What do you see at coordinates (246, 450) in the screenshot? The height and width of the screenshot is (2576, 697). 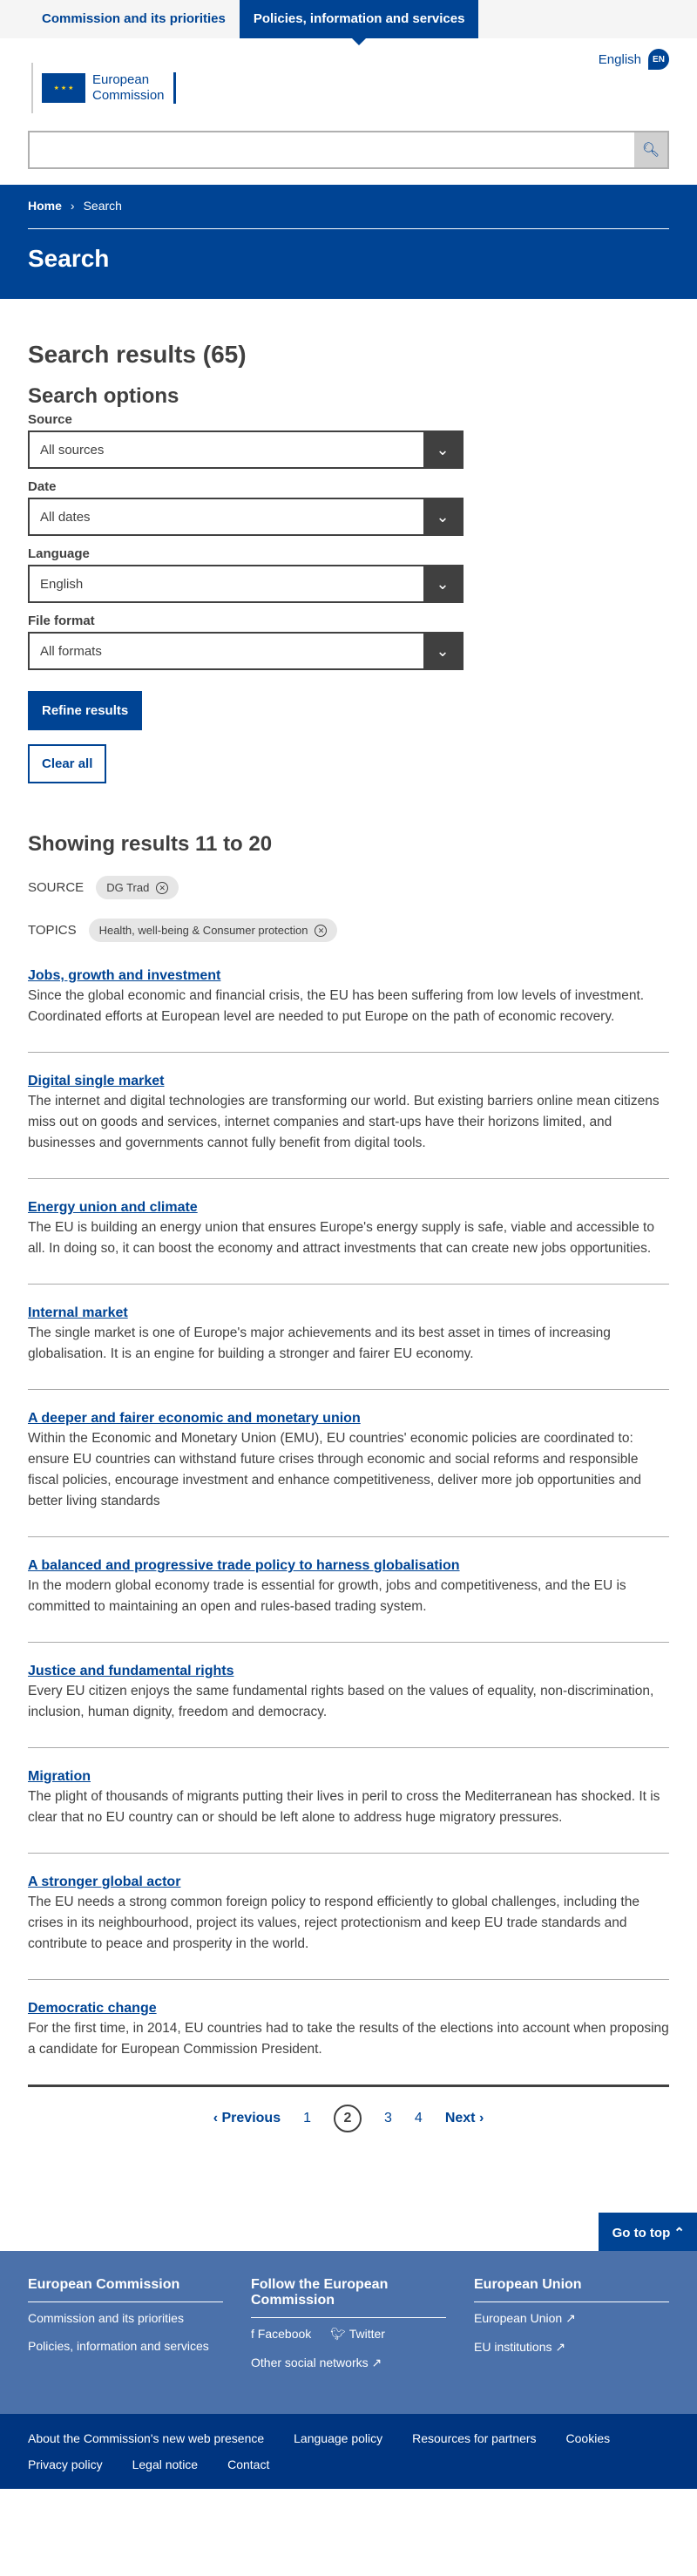 I see `source-select: All sources ⌄` at bounding box center [246, 450].